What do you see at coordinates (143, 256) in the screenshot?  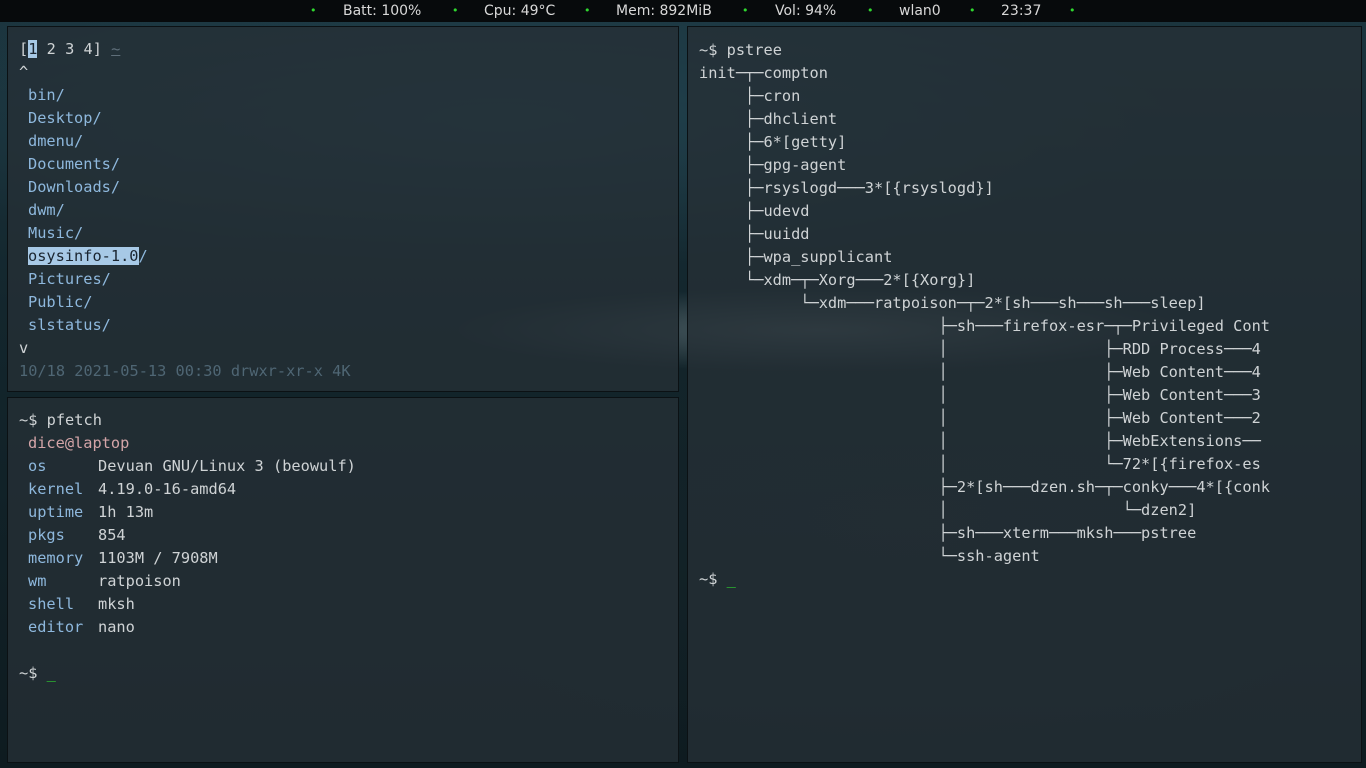 I see `selected-entry-suffix: /` at bounding box center [143, 256].